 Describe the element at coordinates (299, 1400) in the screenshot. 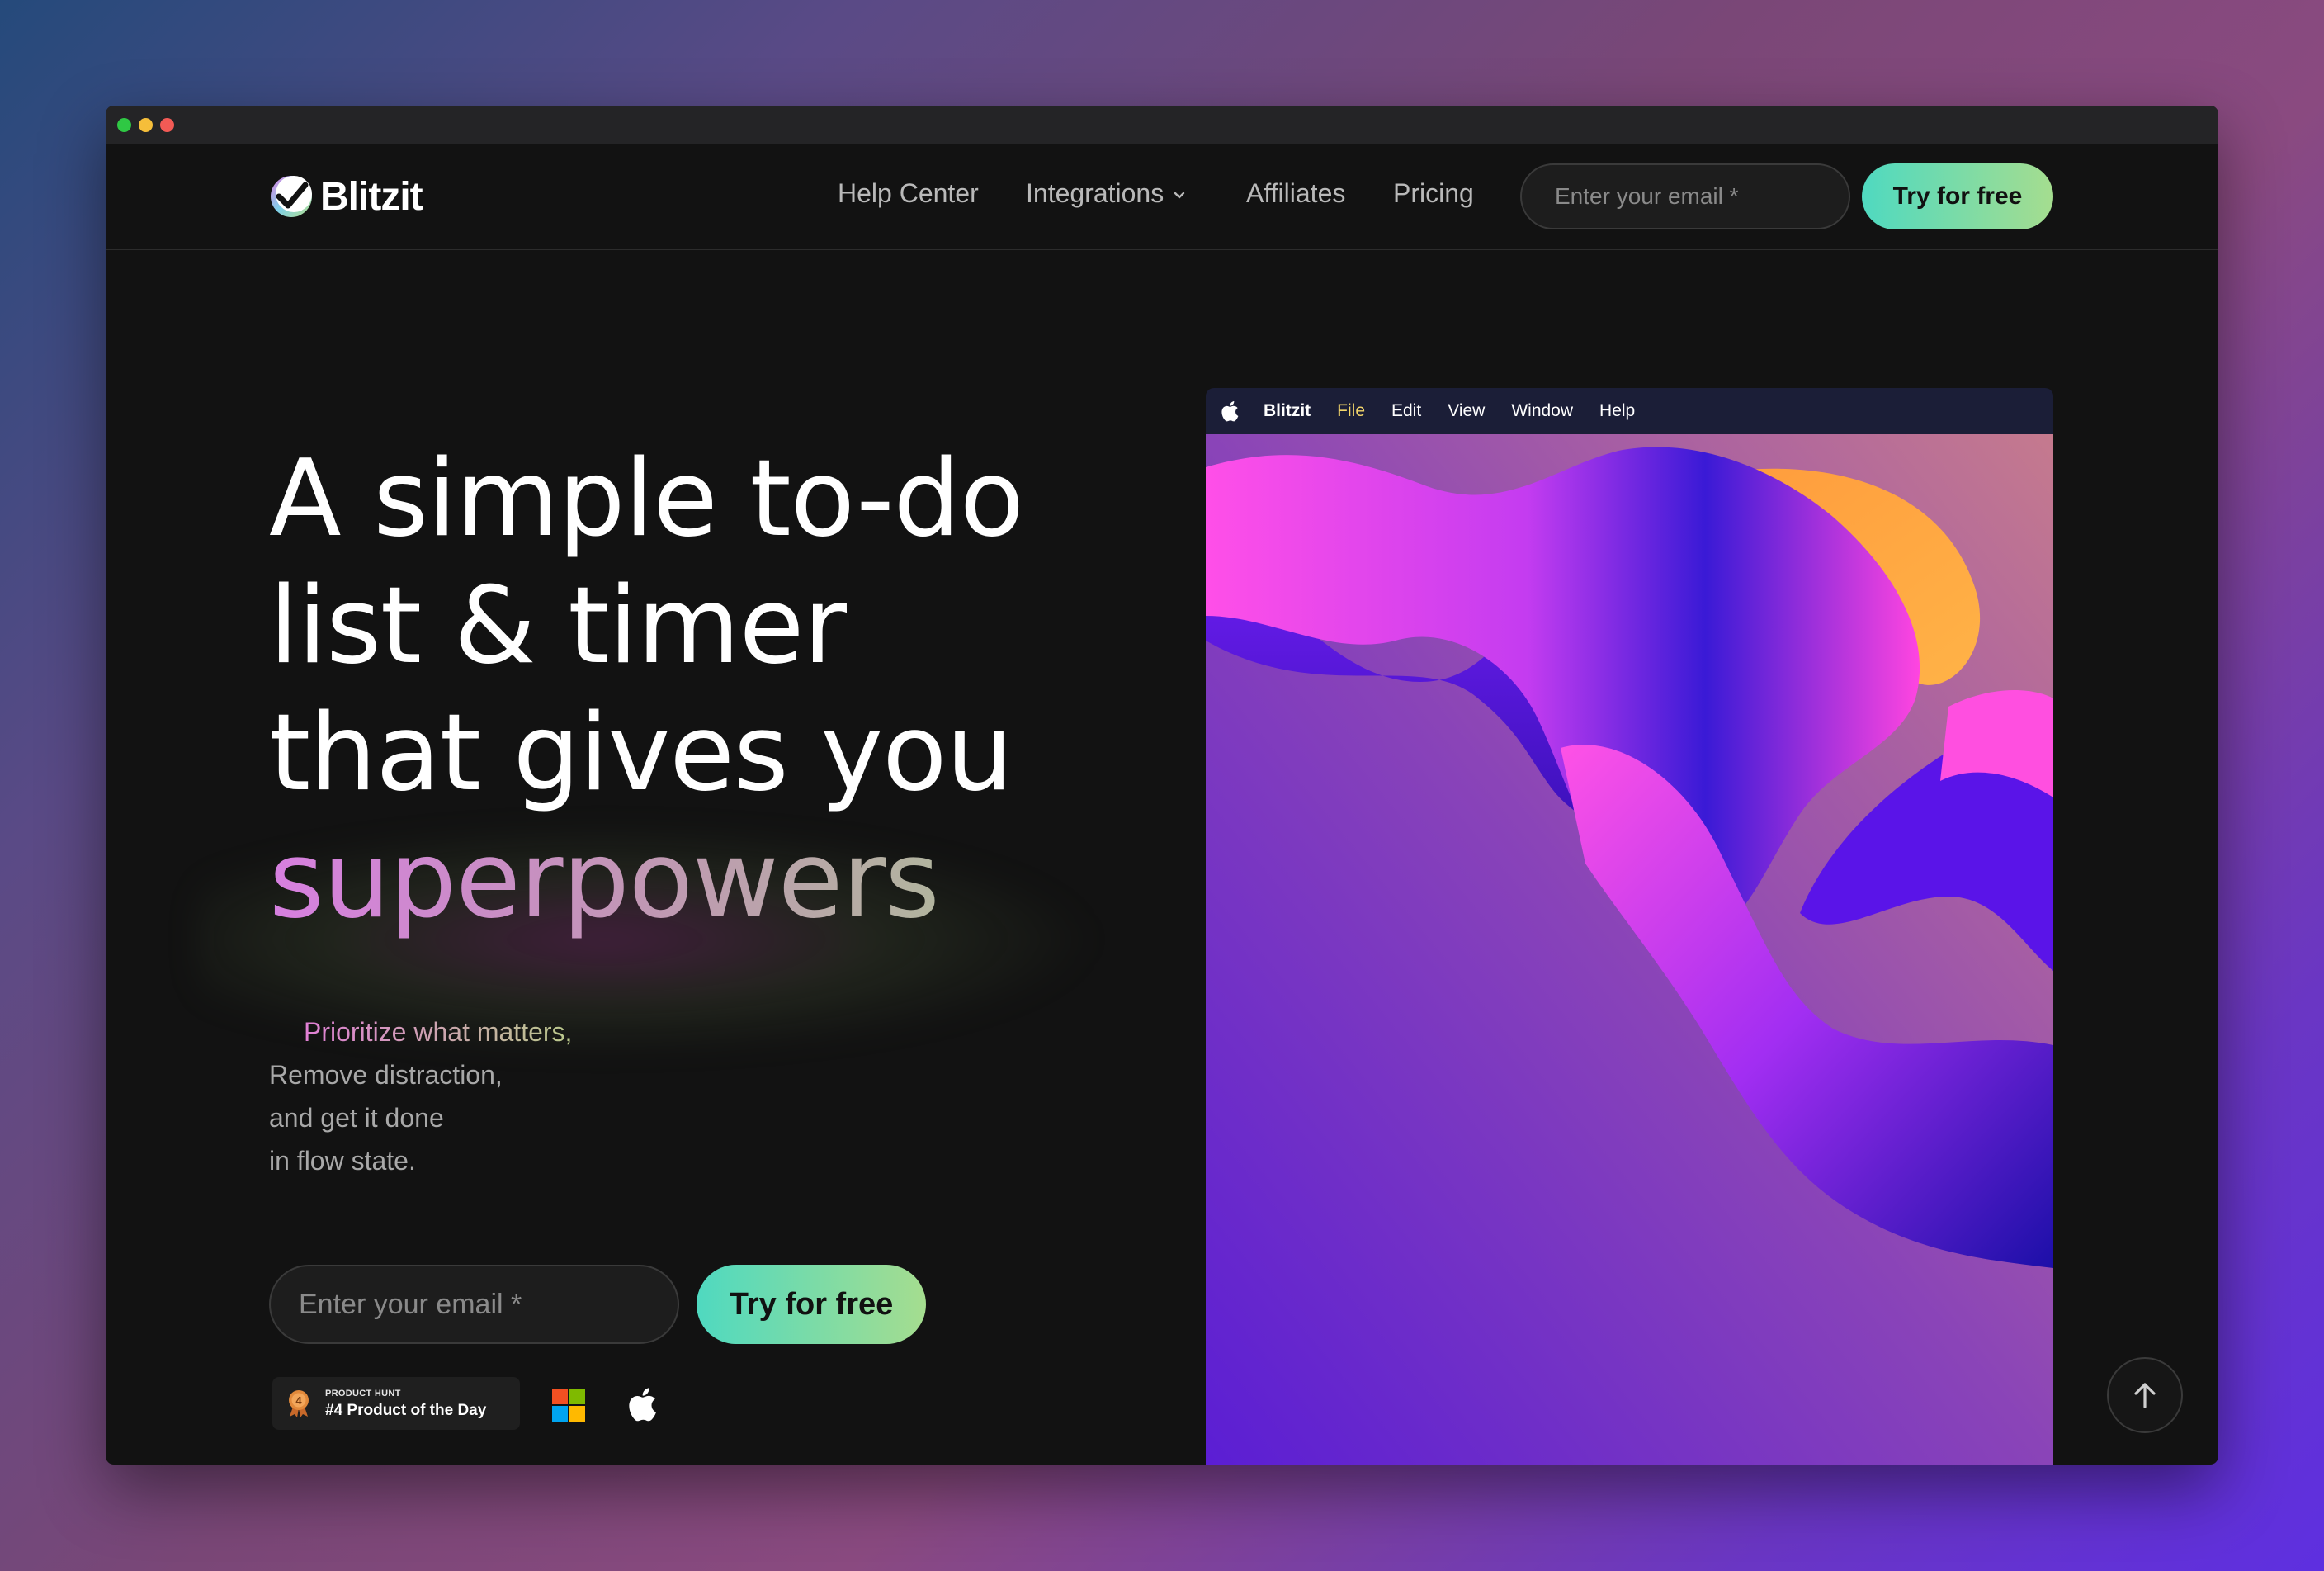

I see `medal-rank: 4` at that location.